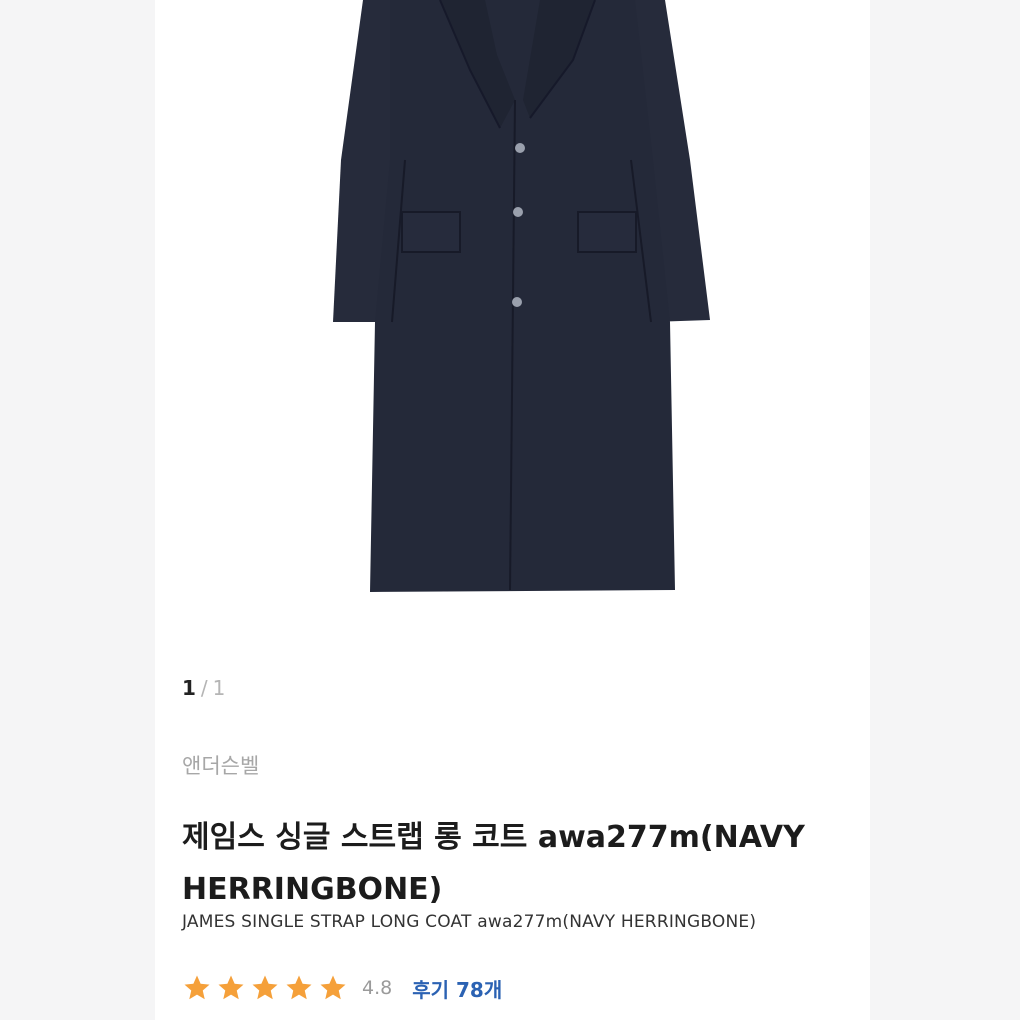  Describe the element at coordinates (220, 765) in the screenshot. I see `brand-name: 앤더슨벨` at that location.